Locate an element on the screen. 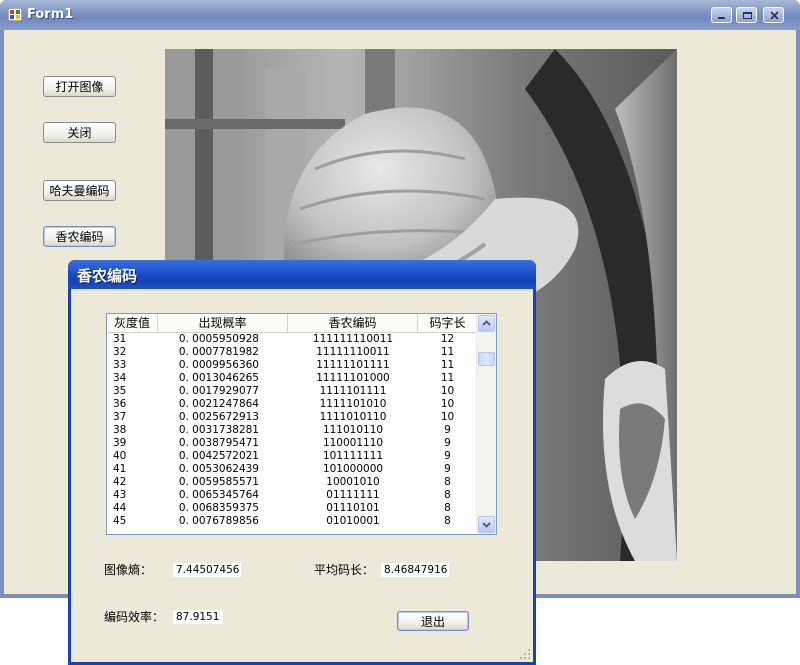 This screenshot has height=665, width=800. cell-probability: 0. 0017929077 is located at coordinates (218, 391).